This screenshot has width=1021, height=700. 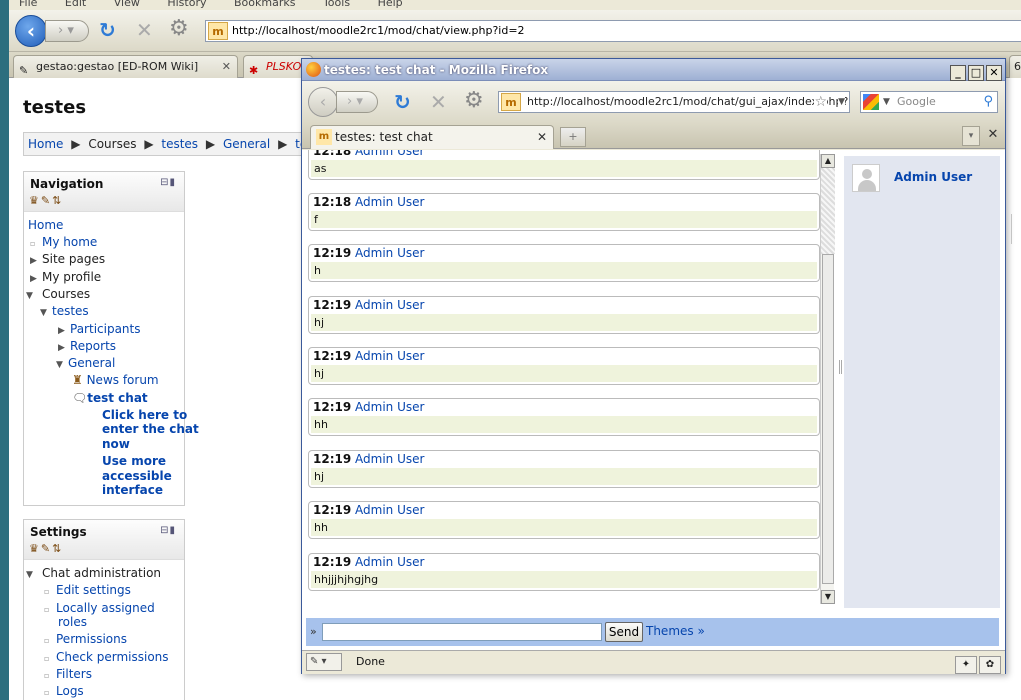 I want to click on nav-courses: ▼ Courses, so click(x=58, y=294).